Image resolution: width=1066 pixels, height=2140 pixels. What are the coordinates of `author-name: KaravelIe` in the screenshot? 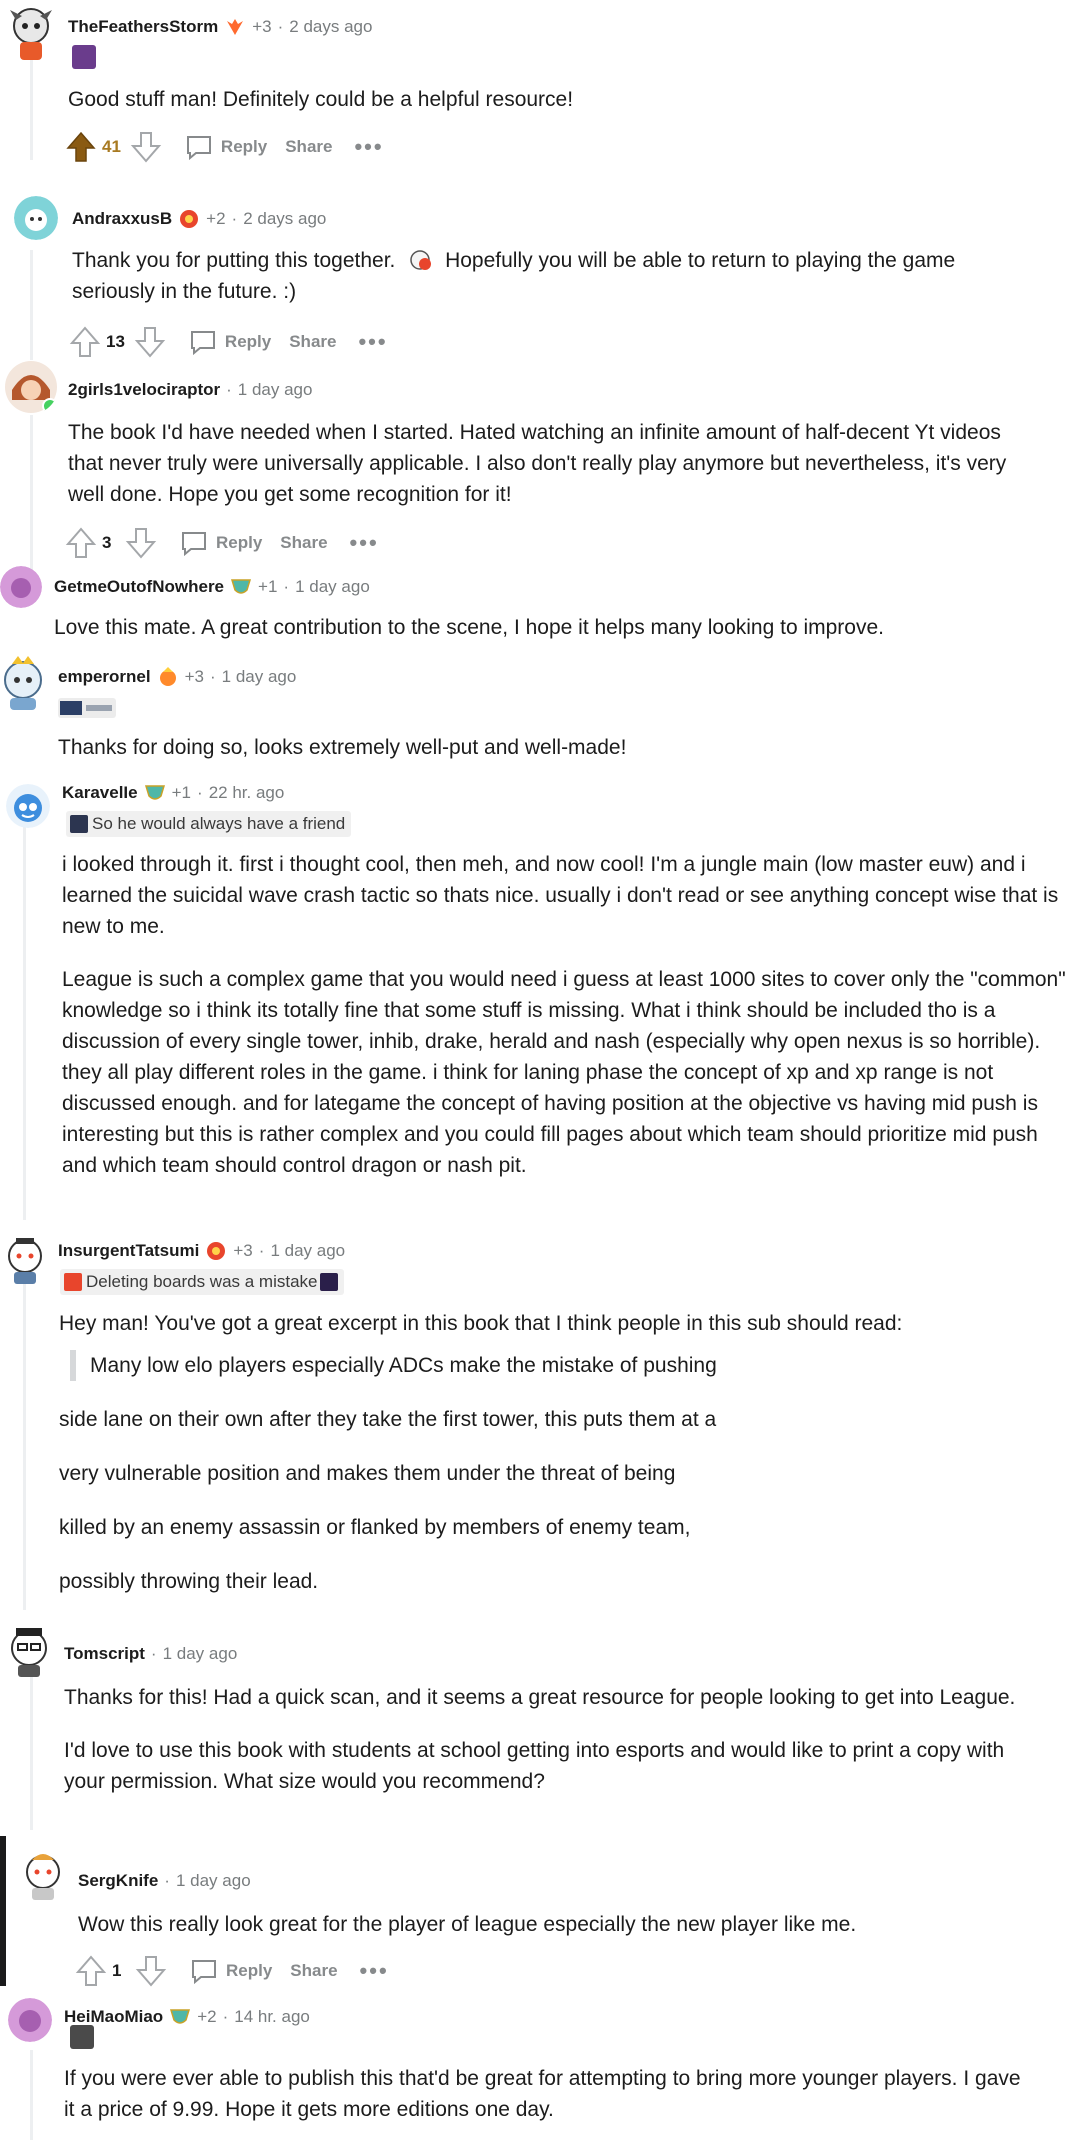 It's located at (100, 793).